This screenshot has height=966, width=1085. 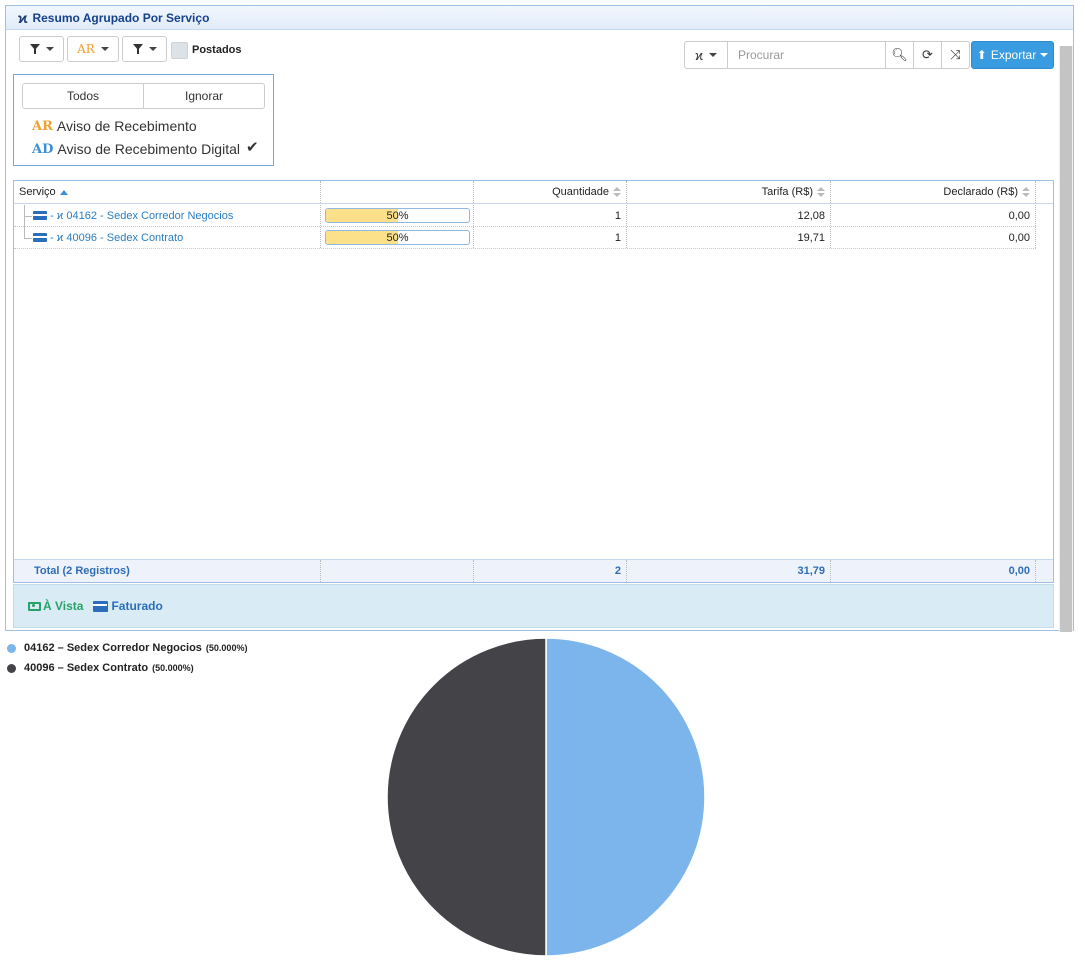 I want to click on export-button: ⬆ Exportar, so click(x=1012, y=55).